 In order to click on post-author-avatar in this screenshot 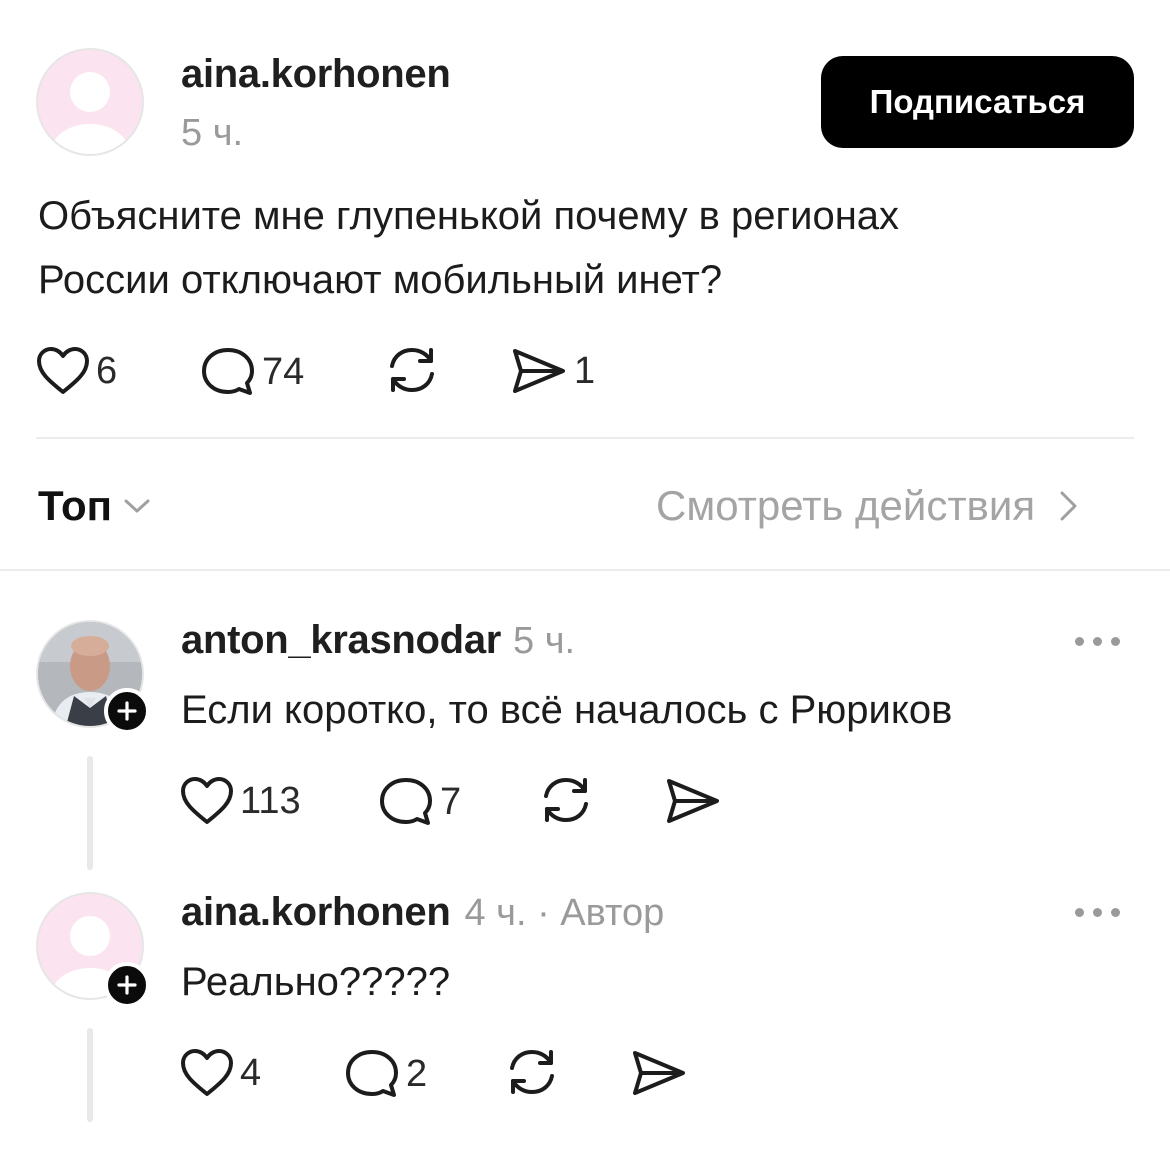, I will do `click(90, 102)`.